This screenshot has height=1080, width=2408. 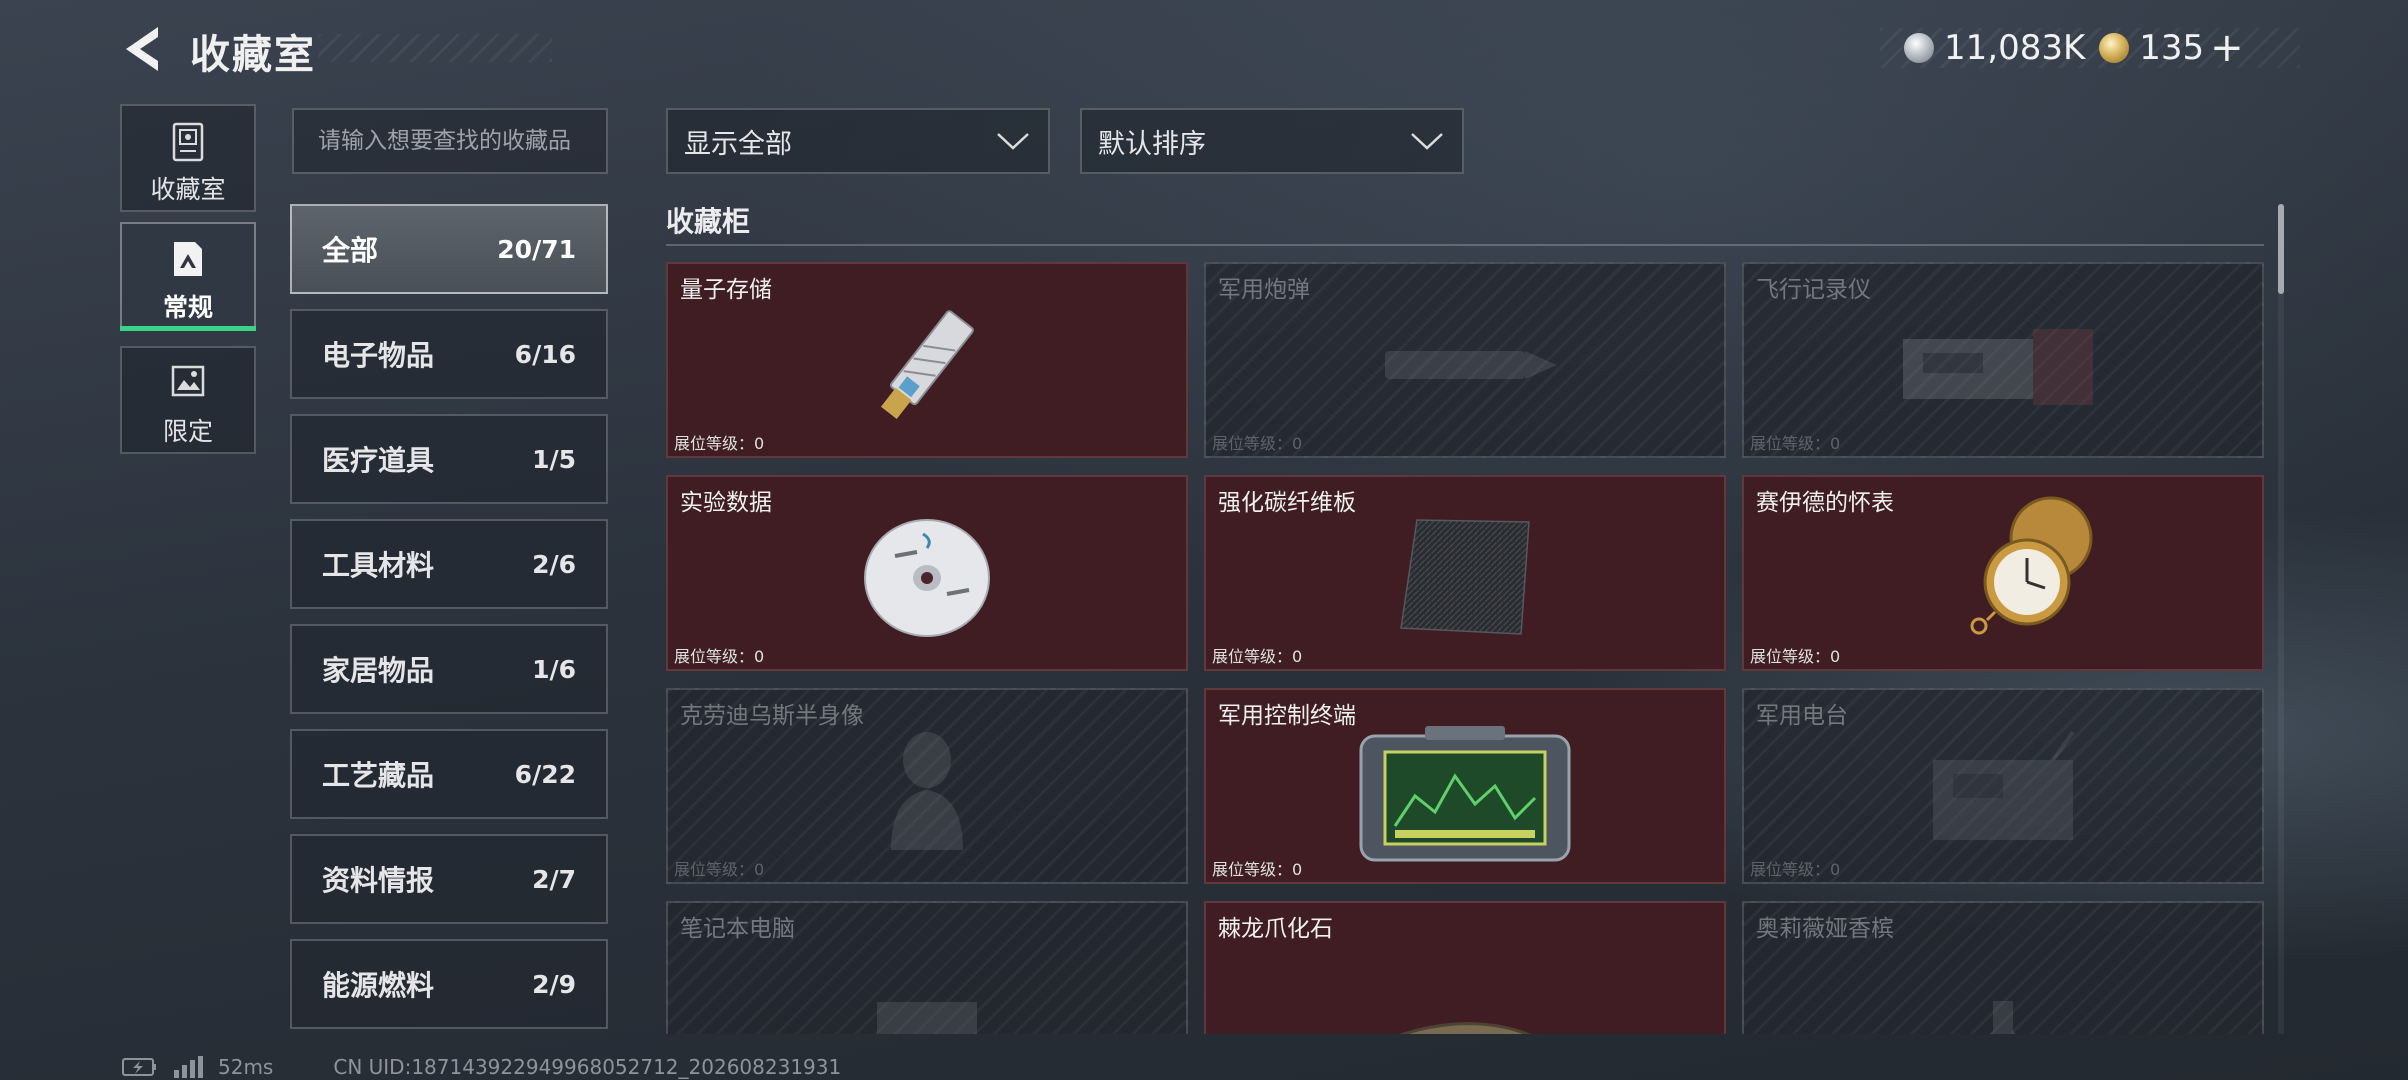 What do you see at coordinates (708, 221) in the screenshot?
I see `section-title: 收藏柜` at bounding box center [708, 221].